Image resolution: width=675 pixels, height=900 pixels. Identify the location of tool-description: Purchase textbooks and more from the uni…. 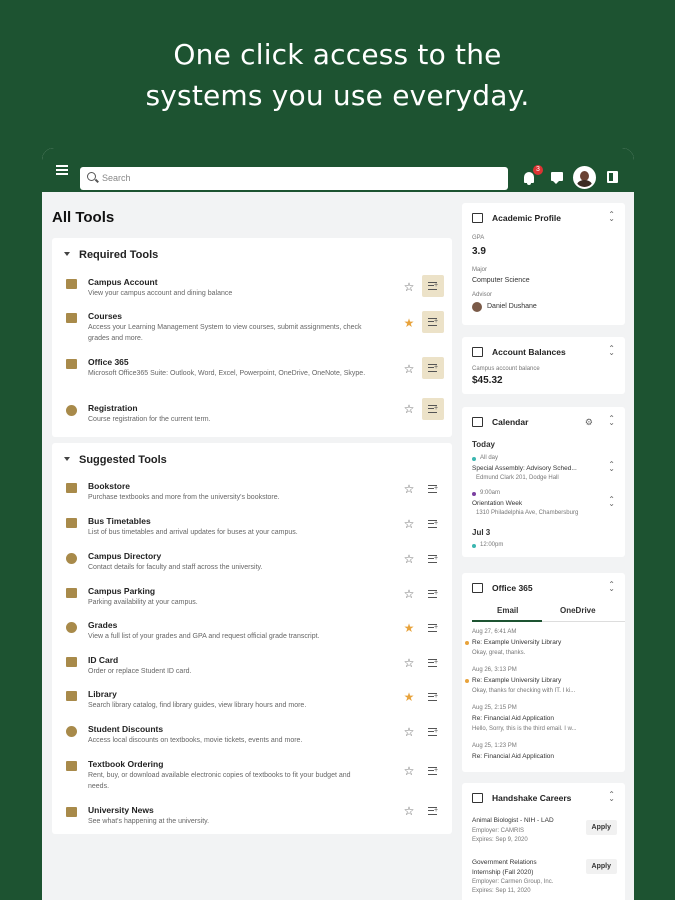
(184, 497).